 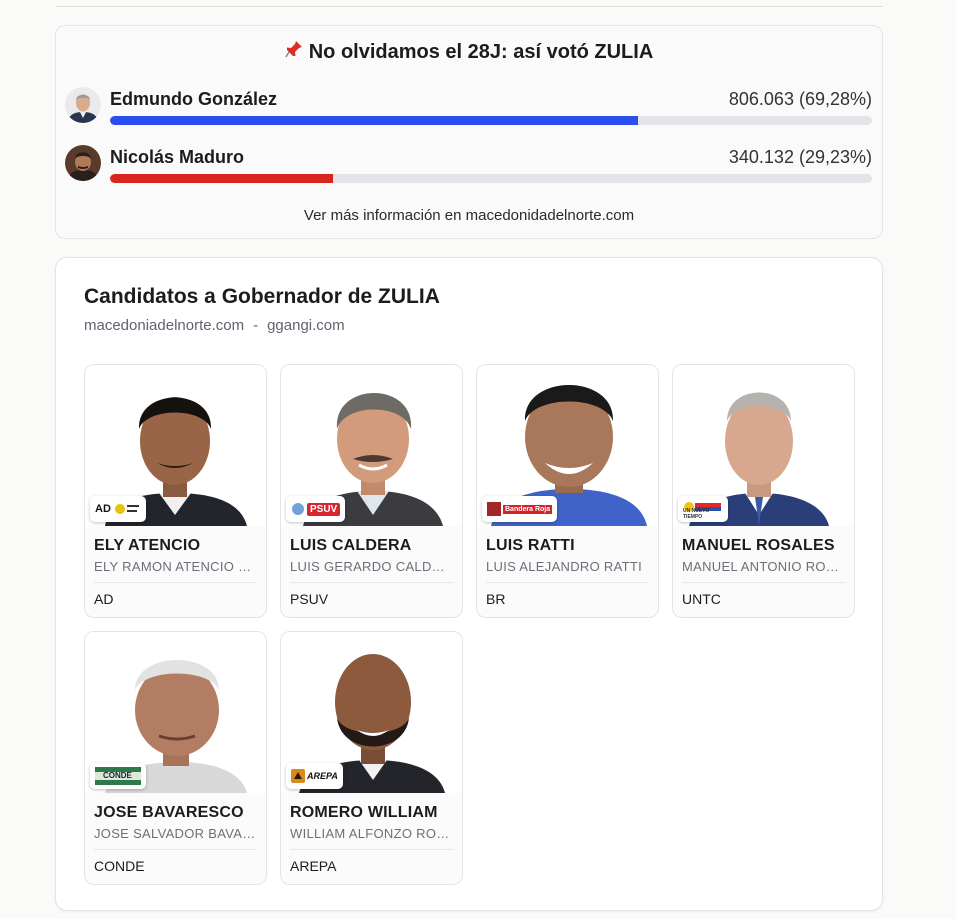 I want to click on party-logo: AD, so click(x=118, y=509).